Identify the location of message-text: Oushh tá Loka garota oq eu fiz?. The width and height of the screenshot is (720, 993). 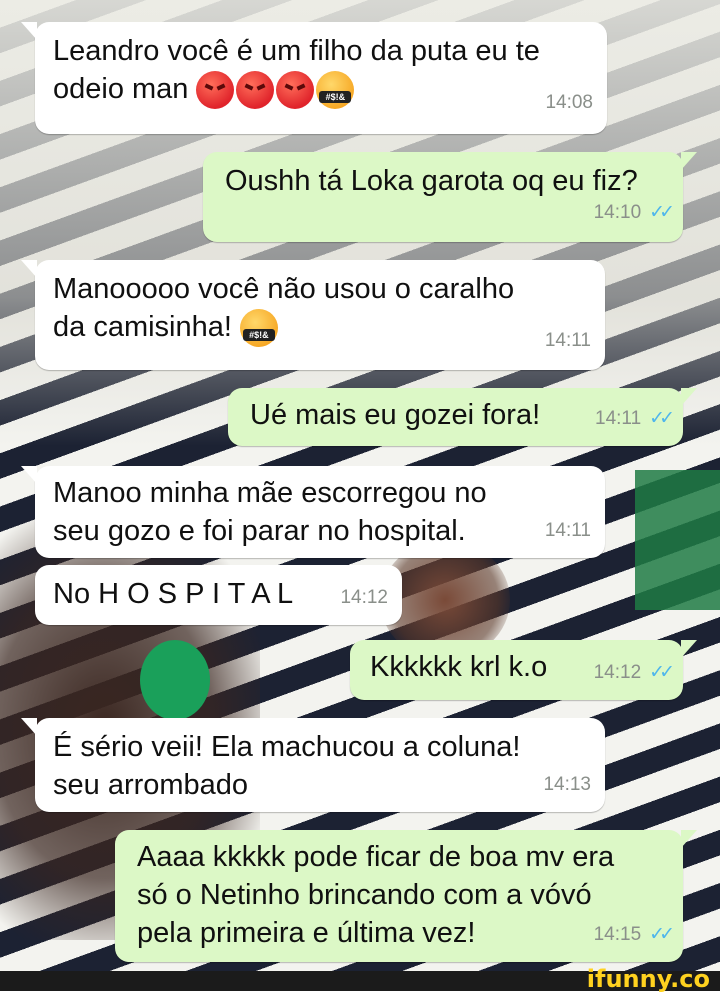
(431, 181).